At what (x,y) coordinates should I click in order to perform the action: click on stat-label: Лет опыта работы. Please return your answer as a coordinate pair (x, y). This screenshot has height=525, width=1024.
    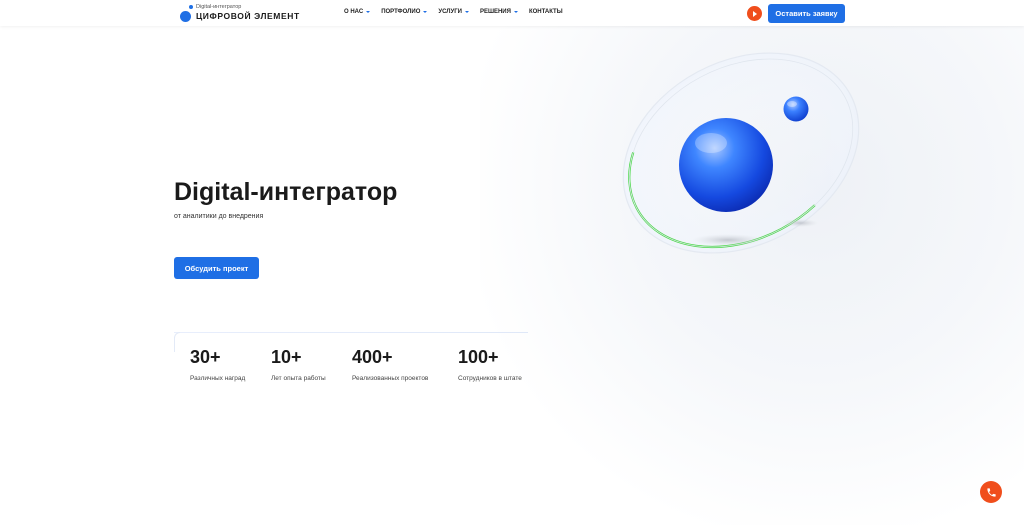
    Looking at the image, I should click on (298, 378).